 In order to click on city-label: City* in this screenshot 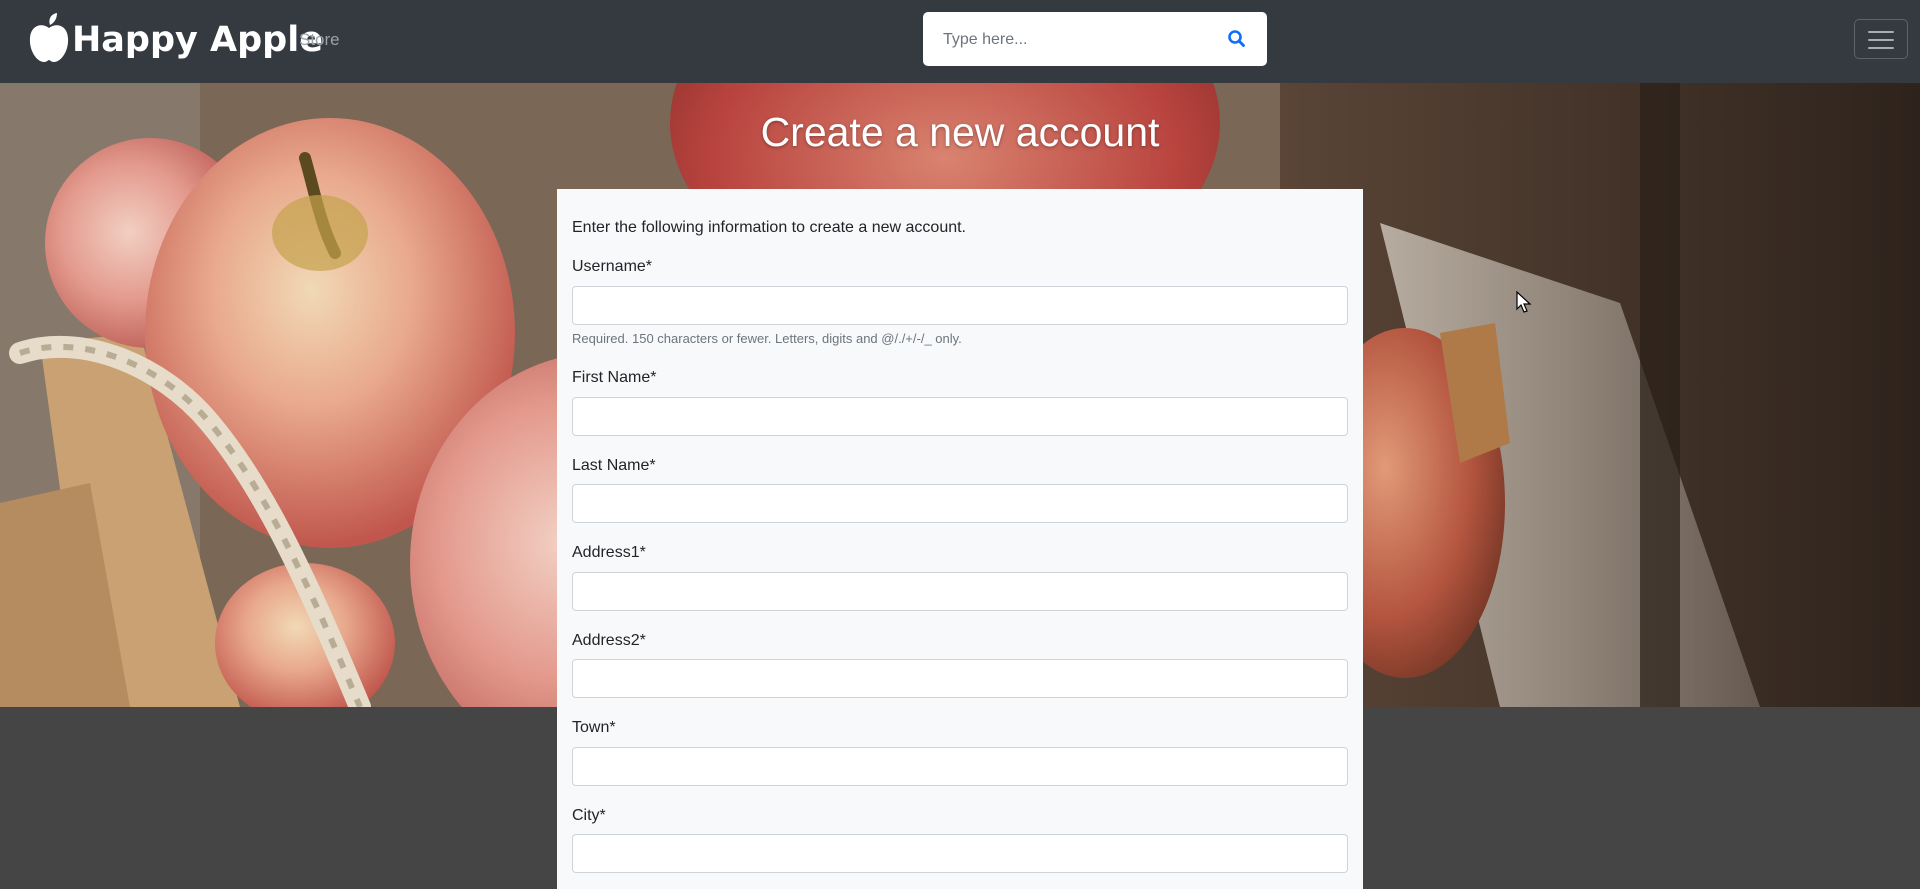, I will do `click(589, 815)`.